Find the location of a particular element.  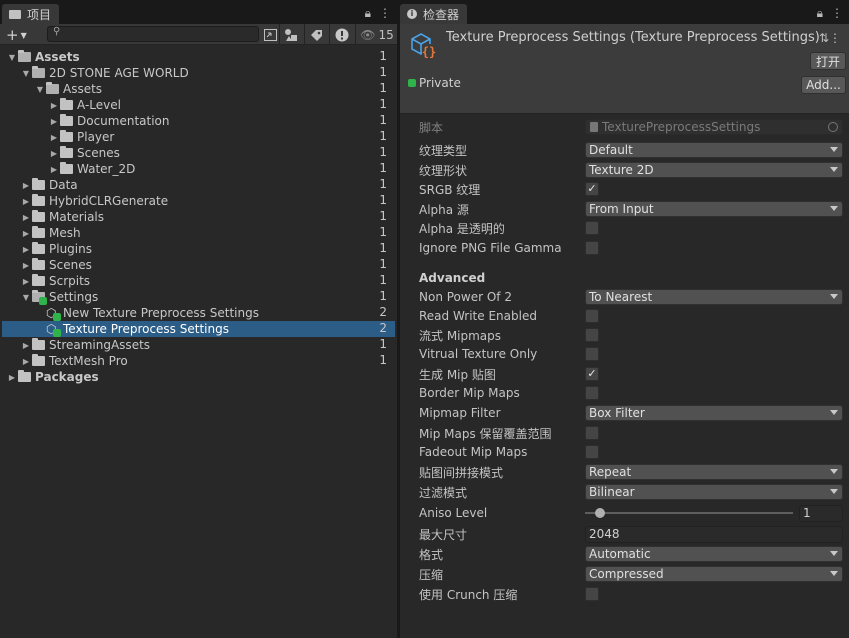

object-picker-icon is located at coordinates (833, 127).